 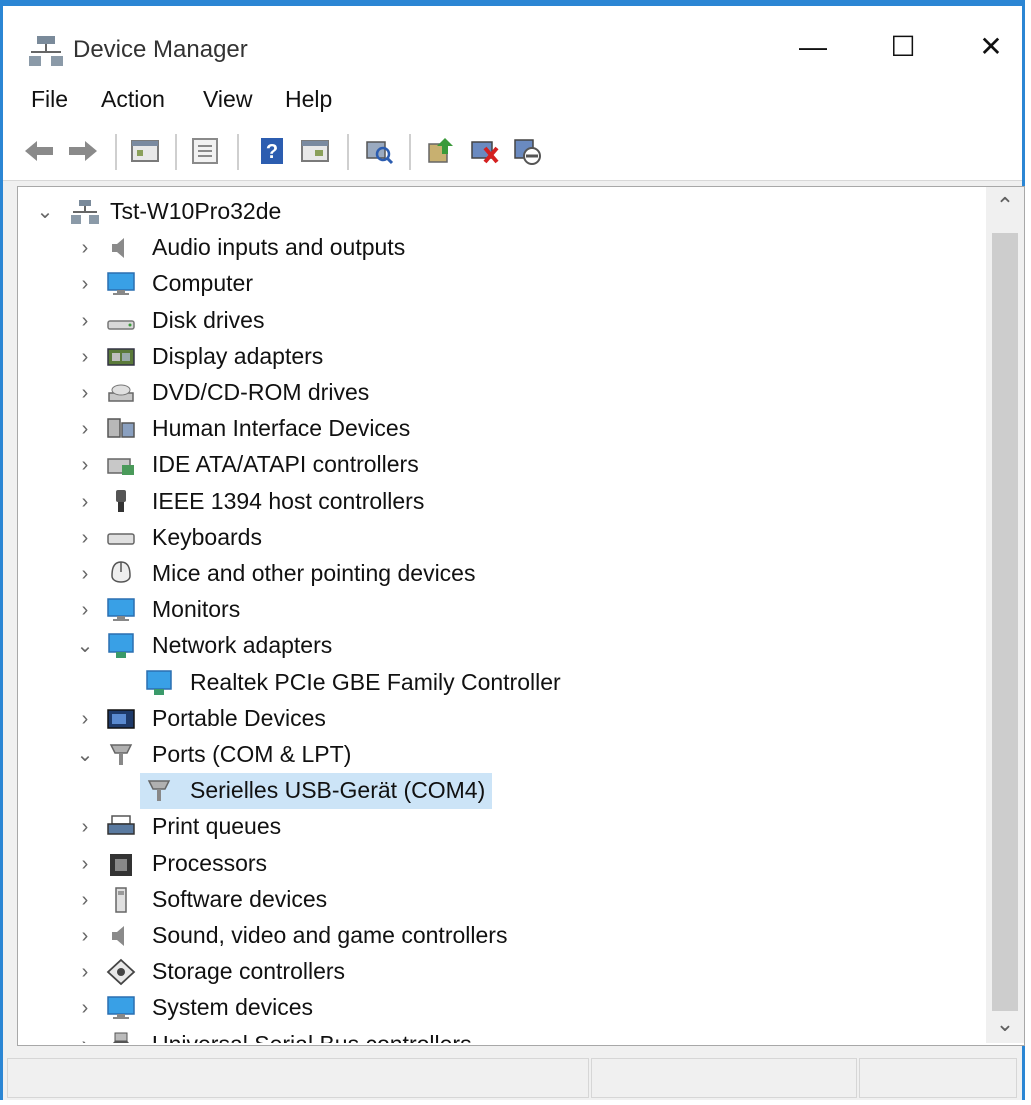 What do you see at coordinates (238, 355) in the screenshot?
I see `tree-item-label: Display adapters` at bounding box center [238, 355].